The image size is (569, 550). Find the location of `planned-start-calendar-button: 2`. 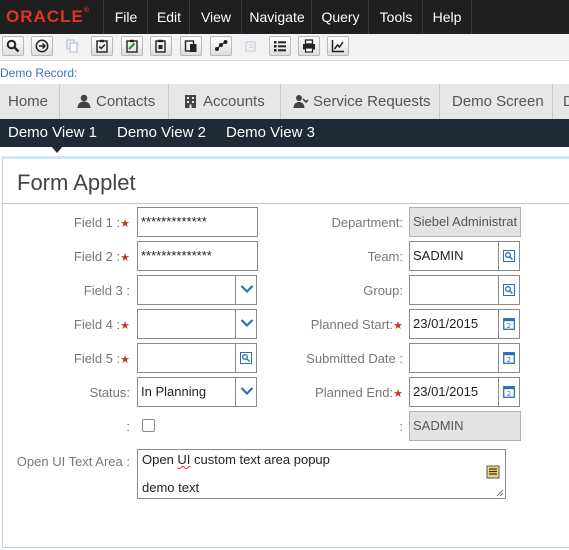

planned-start-calendar-button: 2 is located at coordinates (509, 324).